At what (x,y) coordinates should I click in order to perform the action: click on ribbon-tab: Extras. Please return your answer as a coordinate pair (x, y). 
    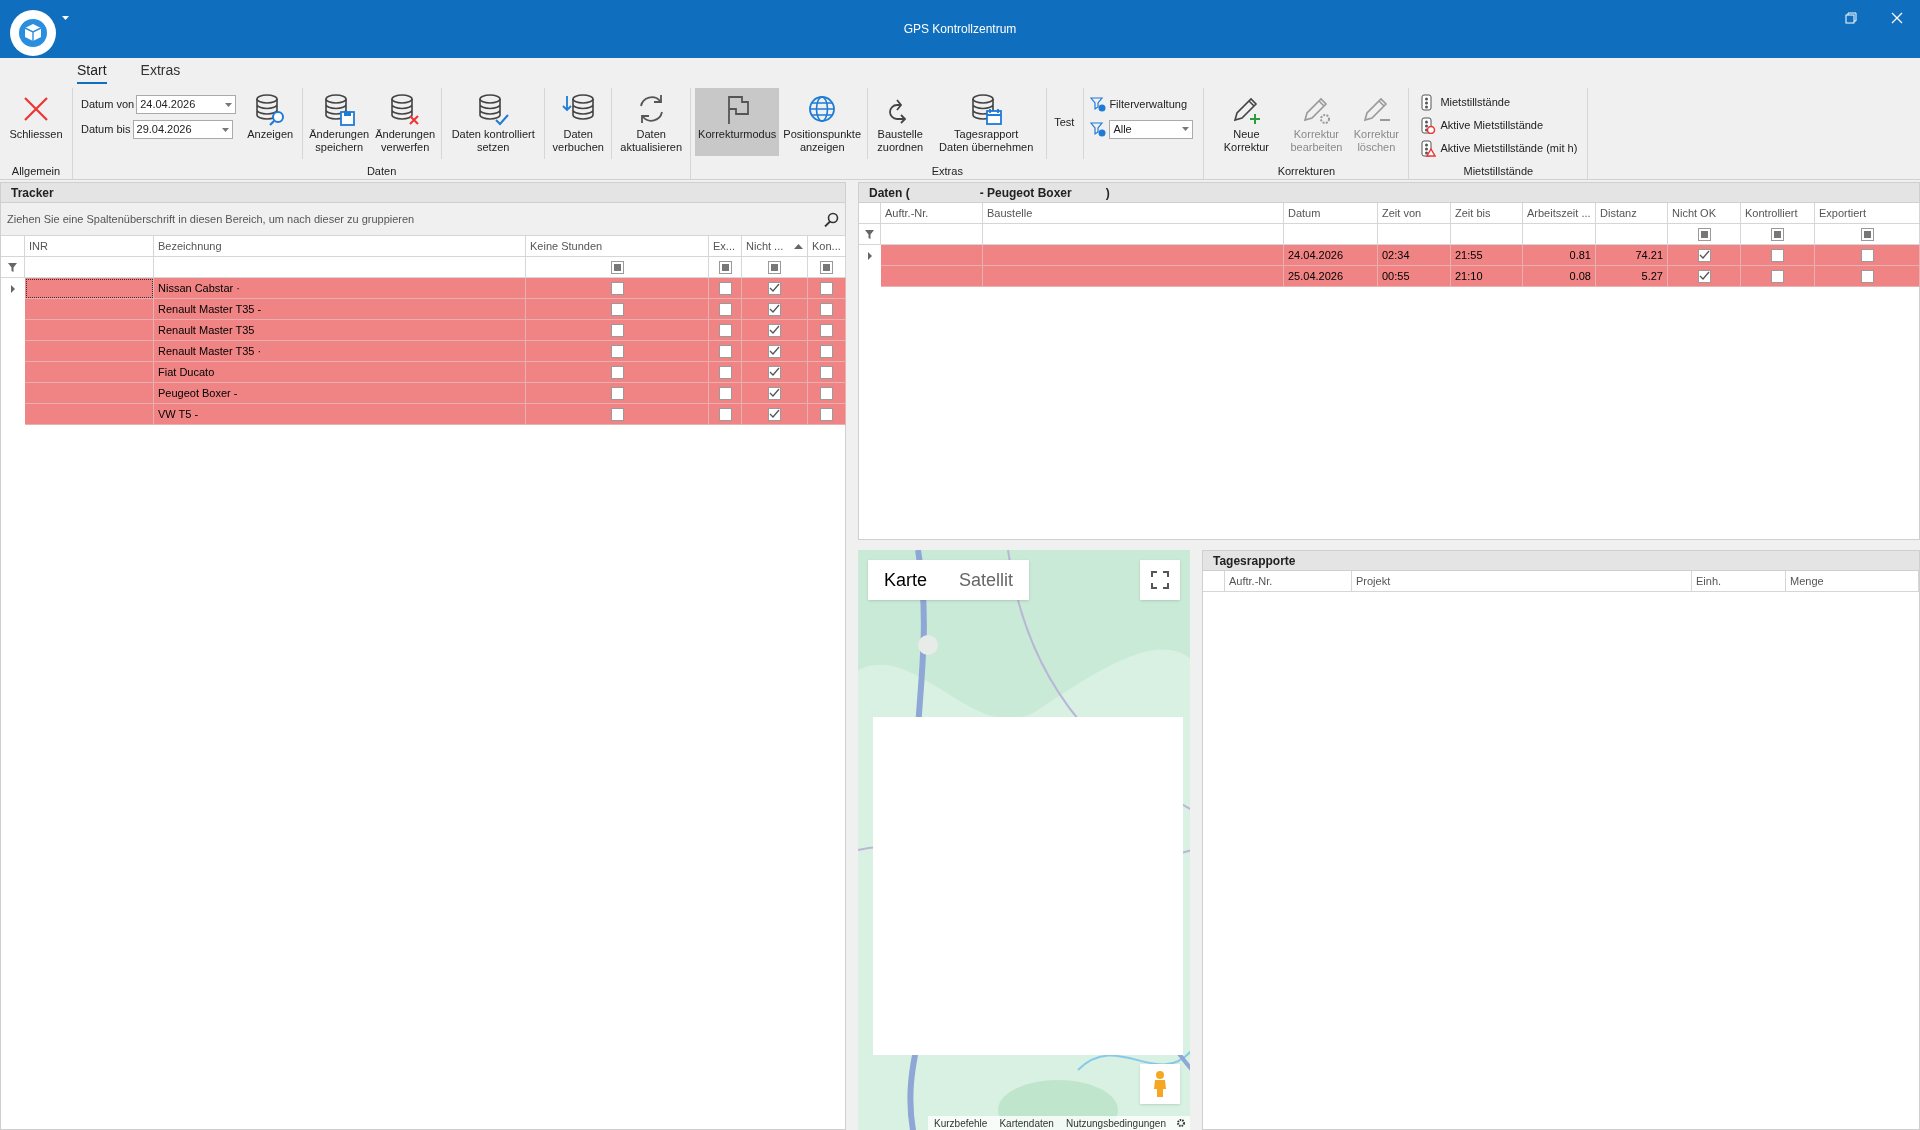
    Looking at the image, I should click on (160, 72).